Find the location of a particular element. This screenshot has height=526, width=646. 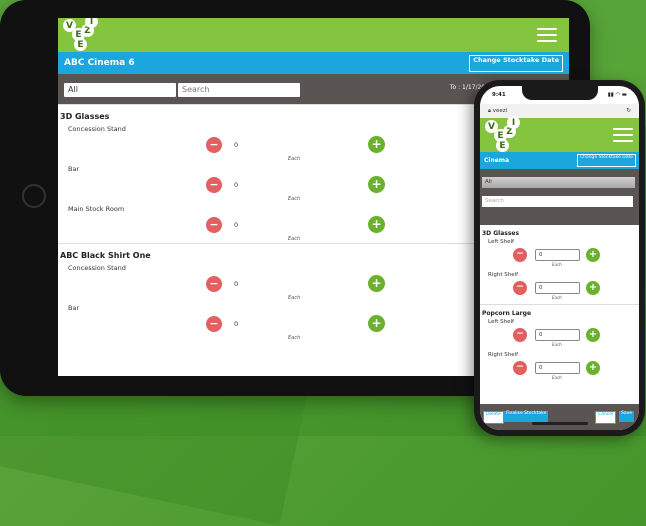

cinema-name: ABC Cinema 6 is located at coordinates (99, 63).